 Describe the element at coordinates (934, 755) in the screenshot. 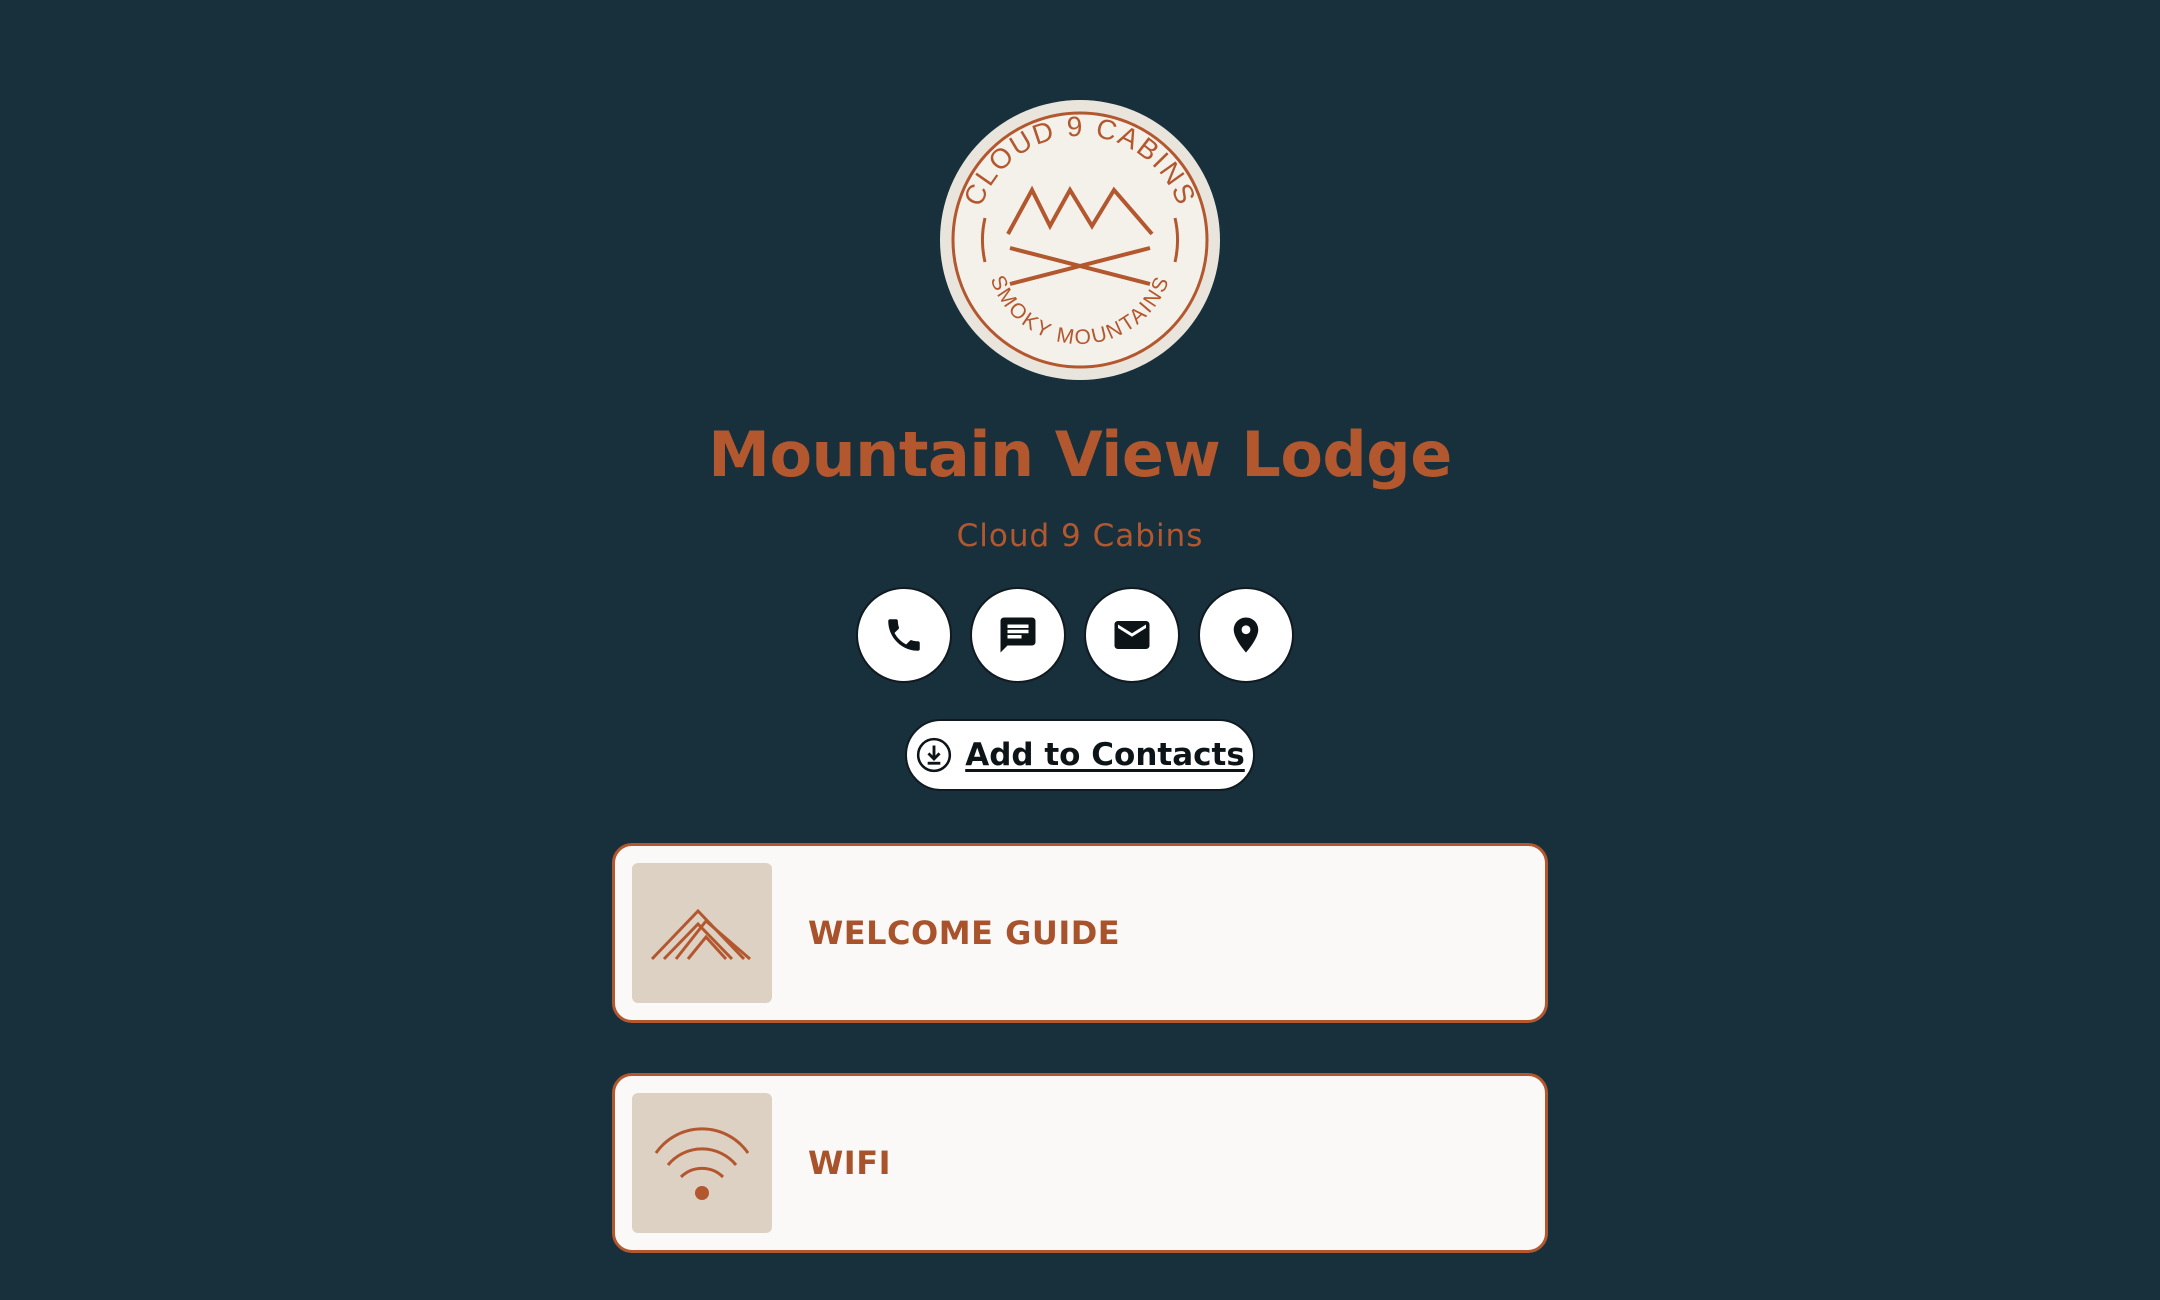

I see `download-icon` at that location.